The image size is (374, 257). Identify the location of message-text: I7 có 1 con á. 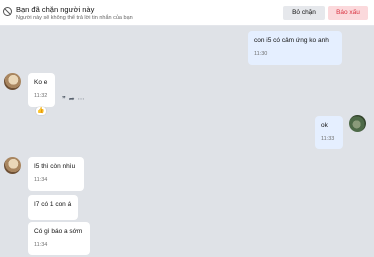
(53, 204).